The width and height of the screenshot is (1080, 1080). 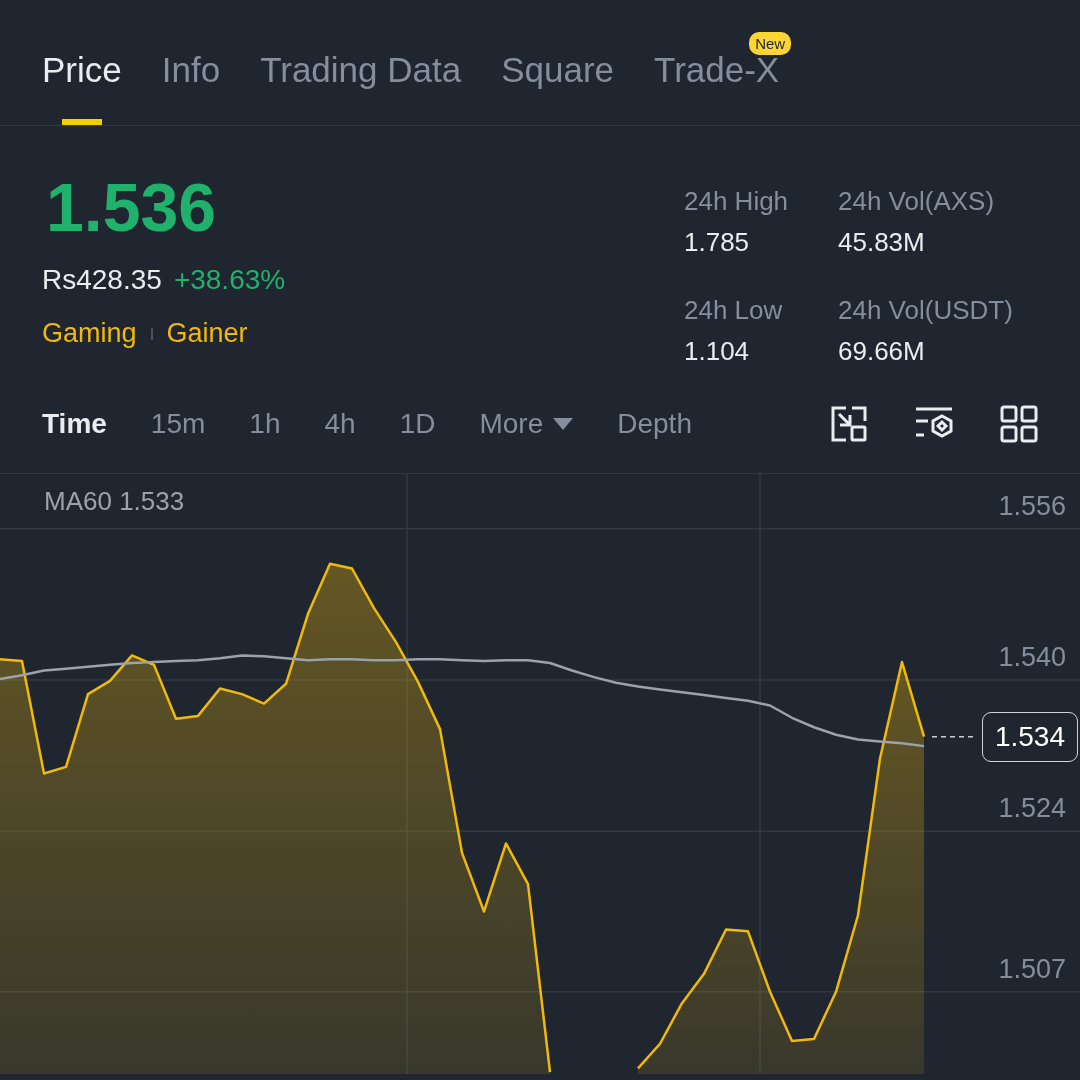 I want to click on interval-tab: Depth, so click(x=654, y=423).